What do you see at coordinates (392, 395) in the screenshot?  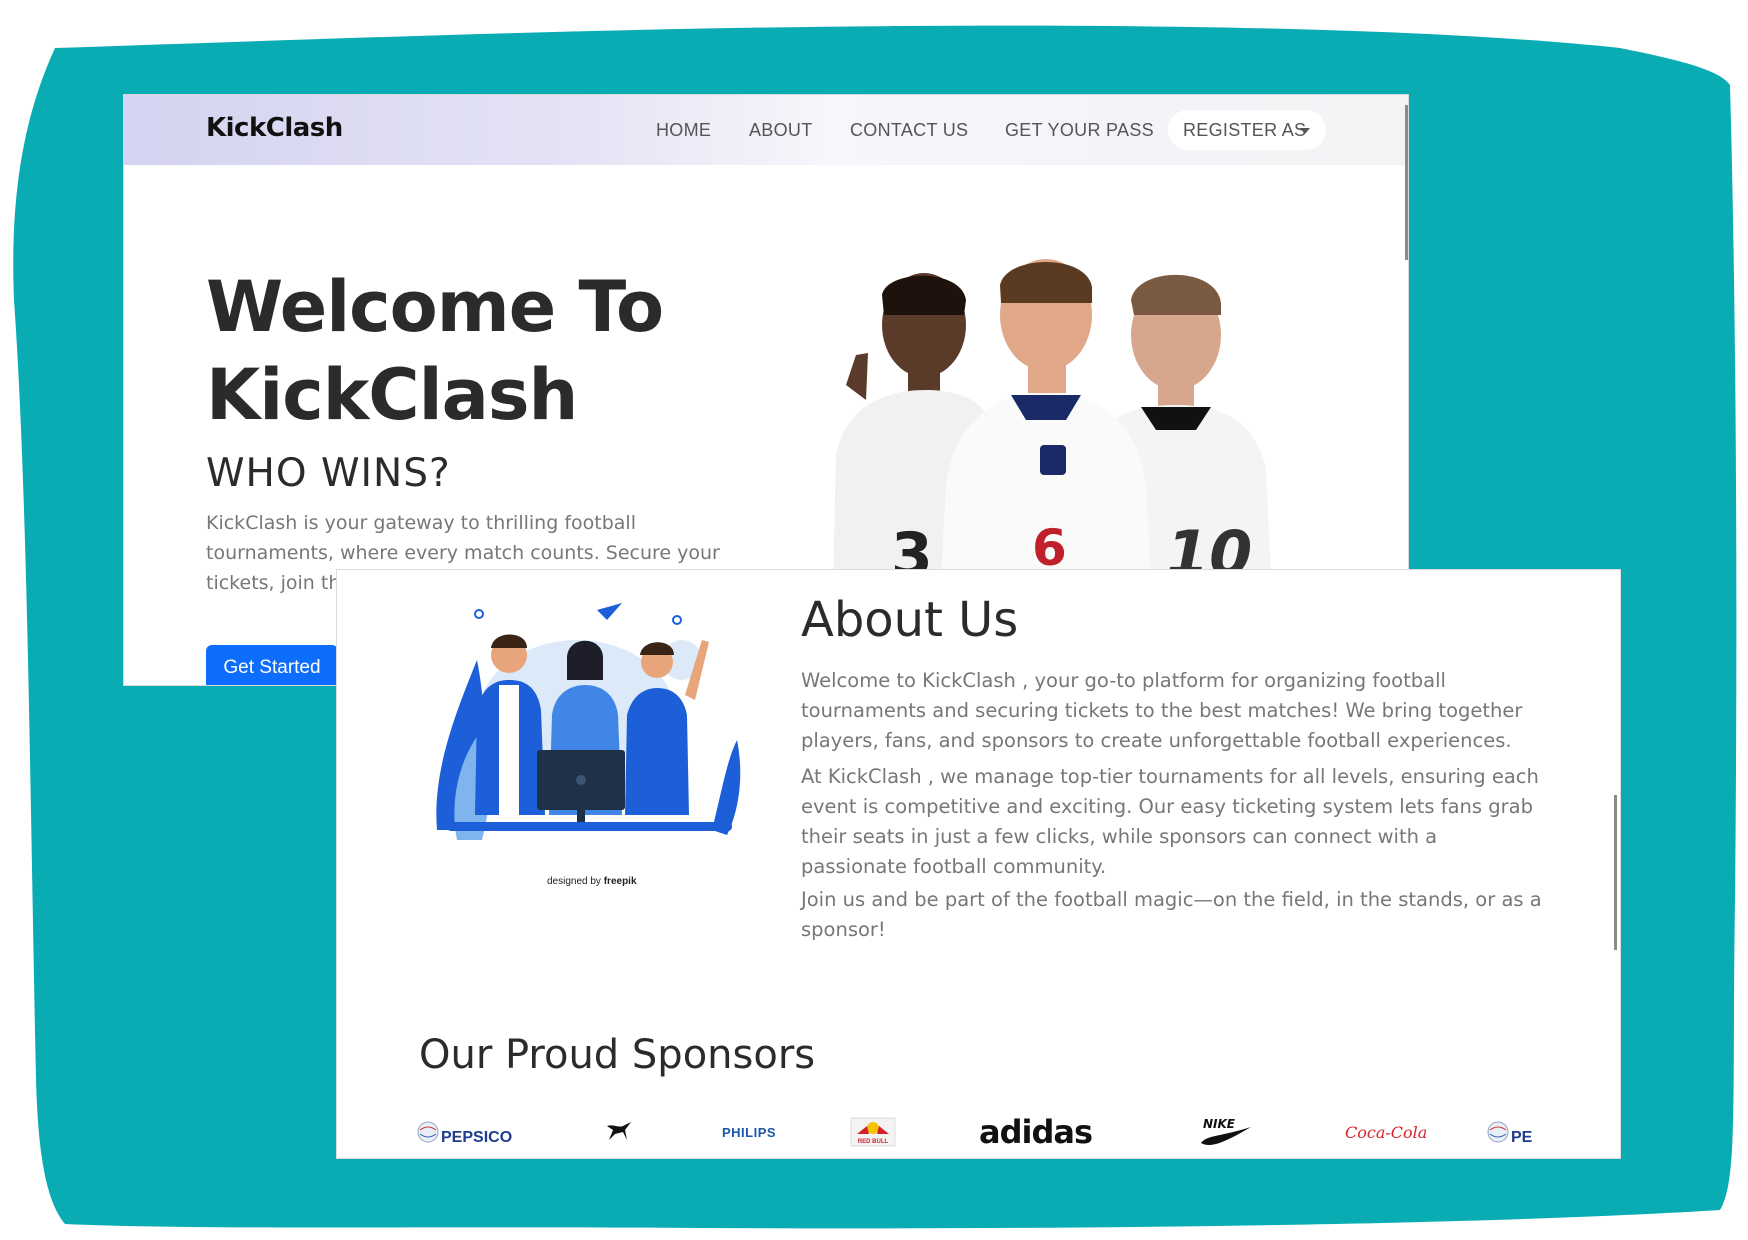 I see `hero-title-line-2: KickClash` at bounding box center [392, 395].